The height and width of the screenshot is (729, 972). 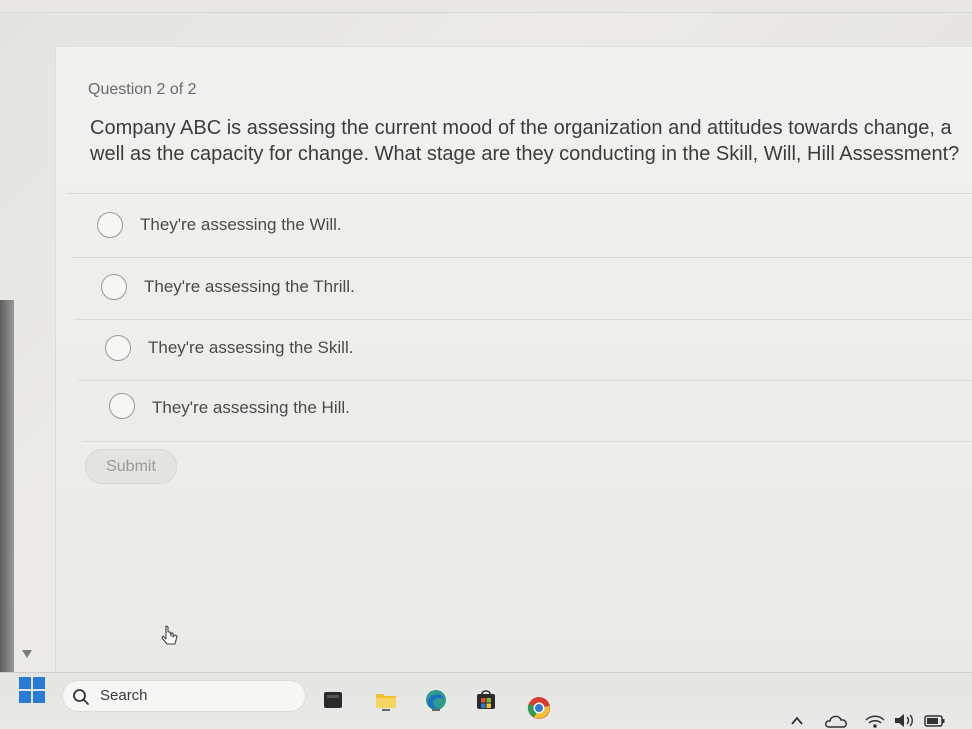 What do you see at coordinates (935, 720) in the screenshot?
I see `battery-icon` at bounding box center [935, 720].